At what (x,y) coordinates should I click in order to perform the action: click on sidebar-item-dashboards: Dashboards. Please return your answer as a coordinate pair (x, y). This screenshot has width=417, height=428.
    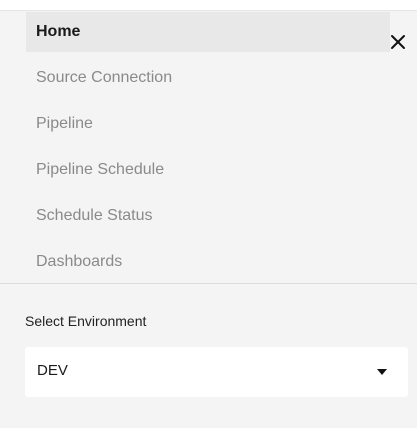
    Looking at the image, I should click on (208, 265).